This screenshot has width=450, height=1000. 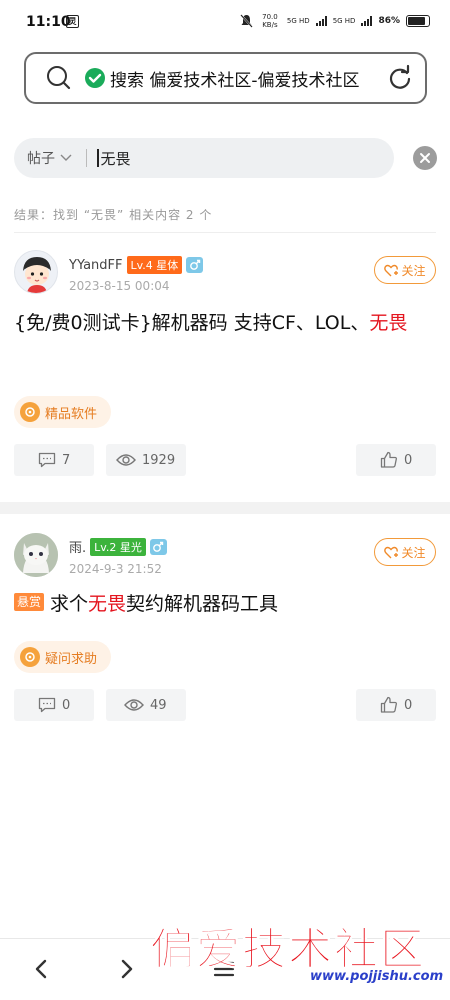 I want to click on forward-arrow-icon, so click(x=127, y=969).